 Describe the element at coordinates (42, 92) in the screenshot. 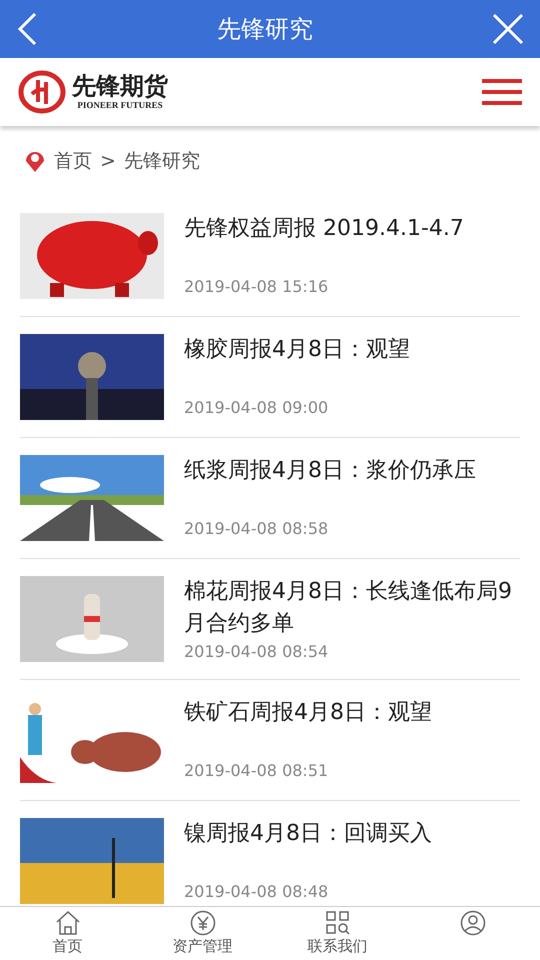

I see `logo-icon` at that location.